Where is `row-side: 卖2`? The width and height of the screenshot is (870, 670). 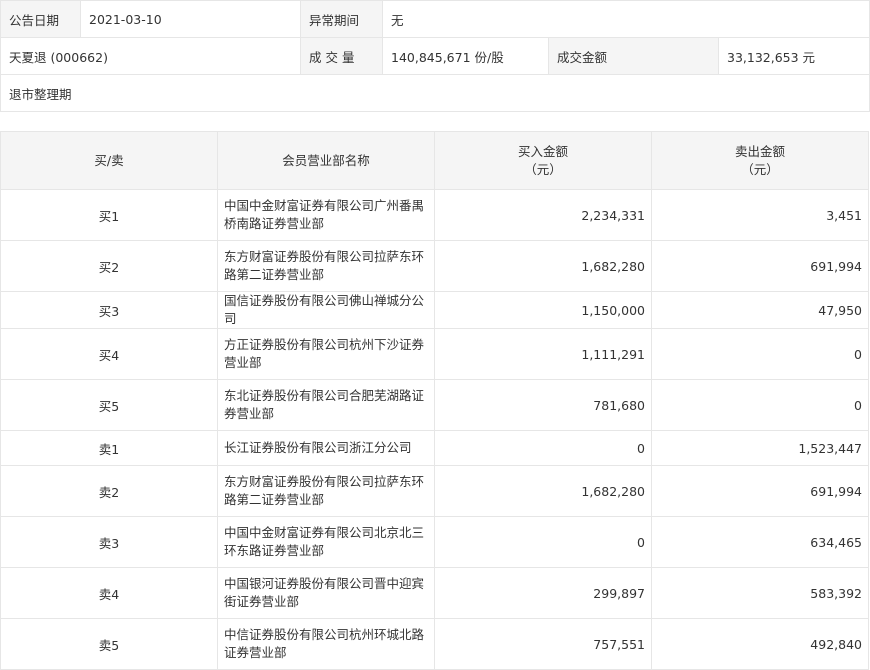
row-side: 卖2 is located at coordinates (109, 491).